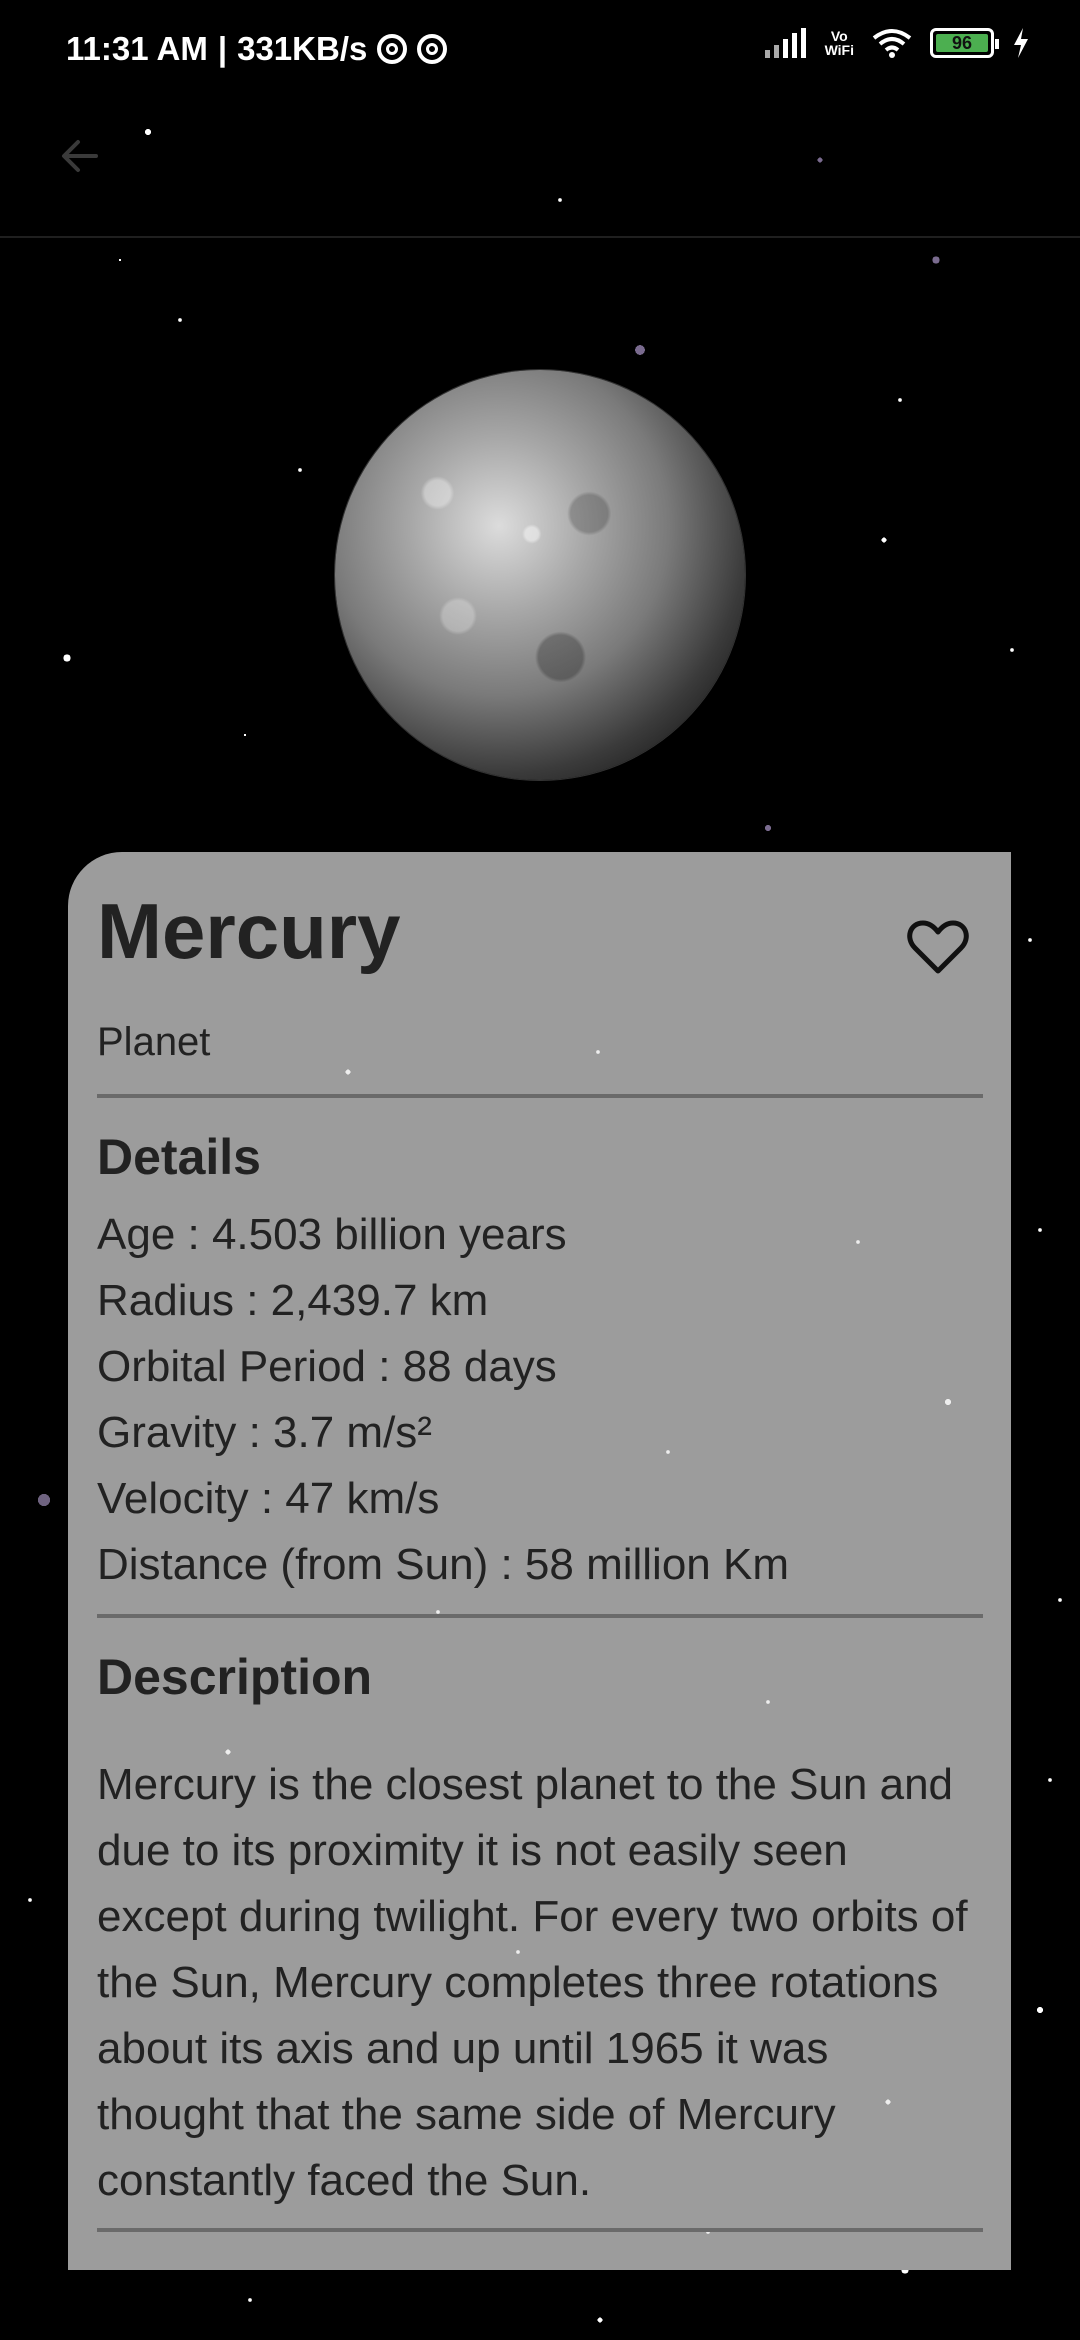 This screenshot has height=2340, width=1080. I want to click on planet-type: Planet, so click(154, 1042).